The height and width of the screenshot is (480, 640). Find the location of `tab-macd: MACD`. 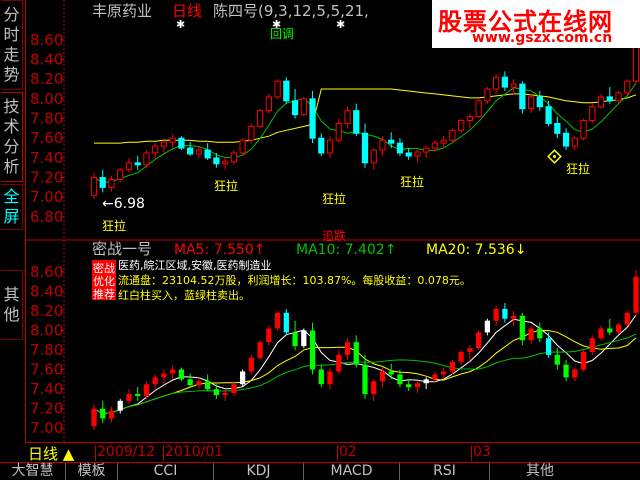

tab-macd: MACD is located at coordinates (352, 471).